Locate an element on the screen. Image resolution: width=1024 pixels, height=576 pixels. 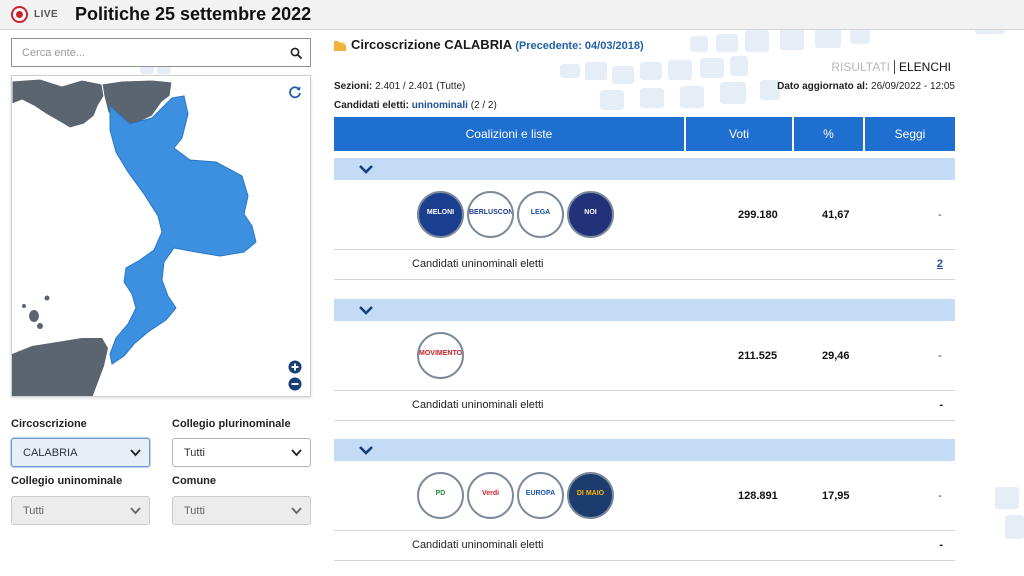
percent-value: 41,67 is located at coordinates (836, 215).